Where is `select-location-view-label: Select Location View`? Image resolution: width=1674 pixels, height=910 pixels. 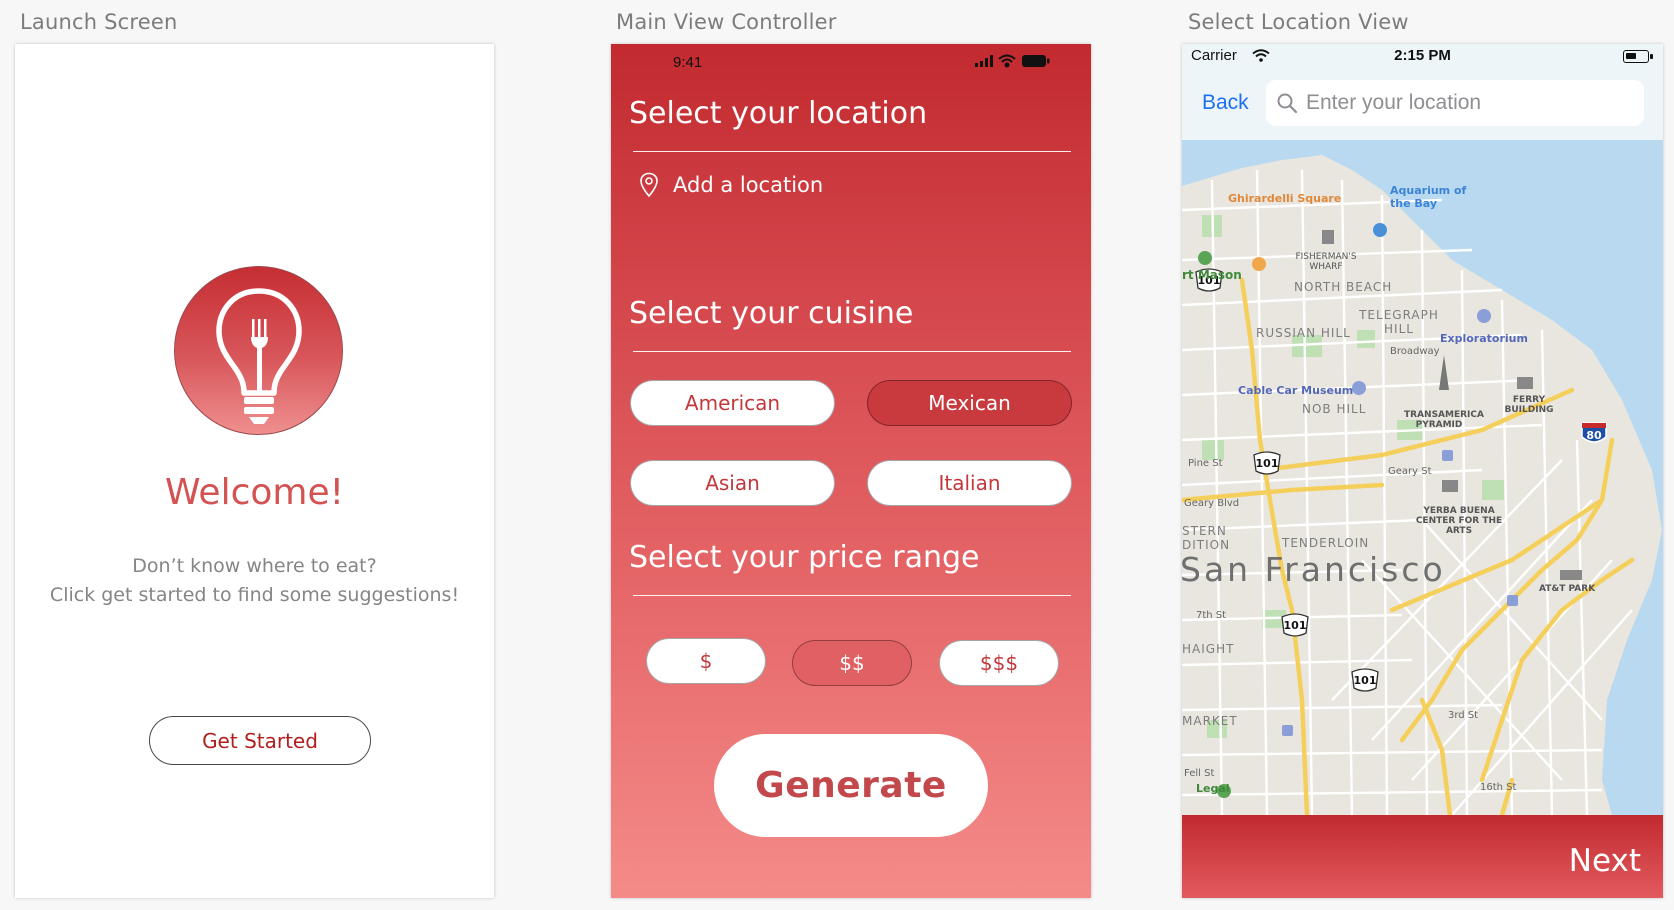 select-location-view-label: Select Location View is located at coordinates (1298, 22).